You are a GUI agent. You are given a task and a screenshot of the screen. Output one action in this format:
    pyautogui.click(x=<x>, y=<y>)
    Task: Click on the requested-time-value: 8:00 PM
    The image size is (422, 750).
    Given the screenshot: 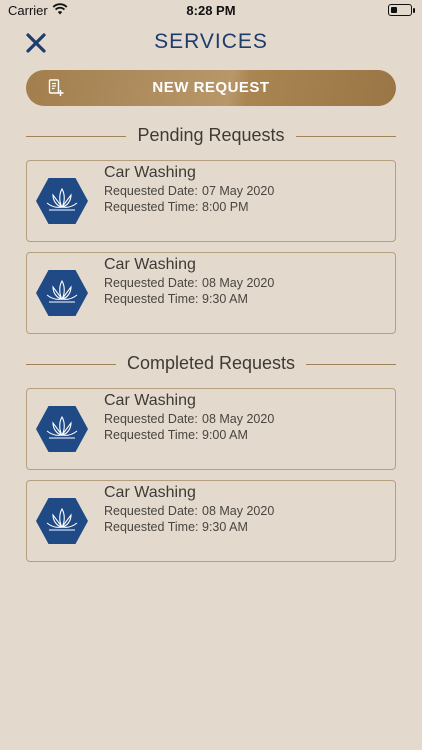 What is the action you would take?
    pyautogui.click(x=225, y=207)
    